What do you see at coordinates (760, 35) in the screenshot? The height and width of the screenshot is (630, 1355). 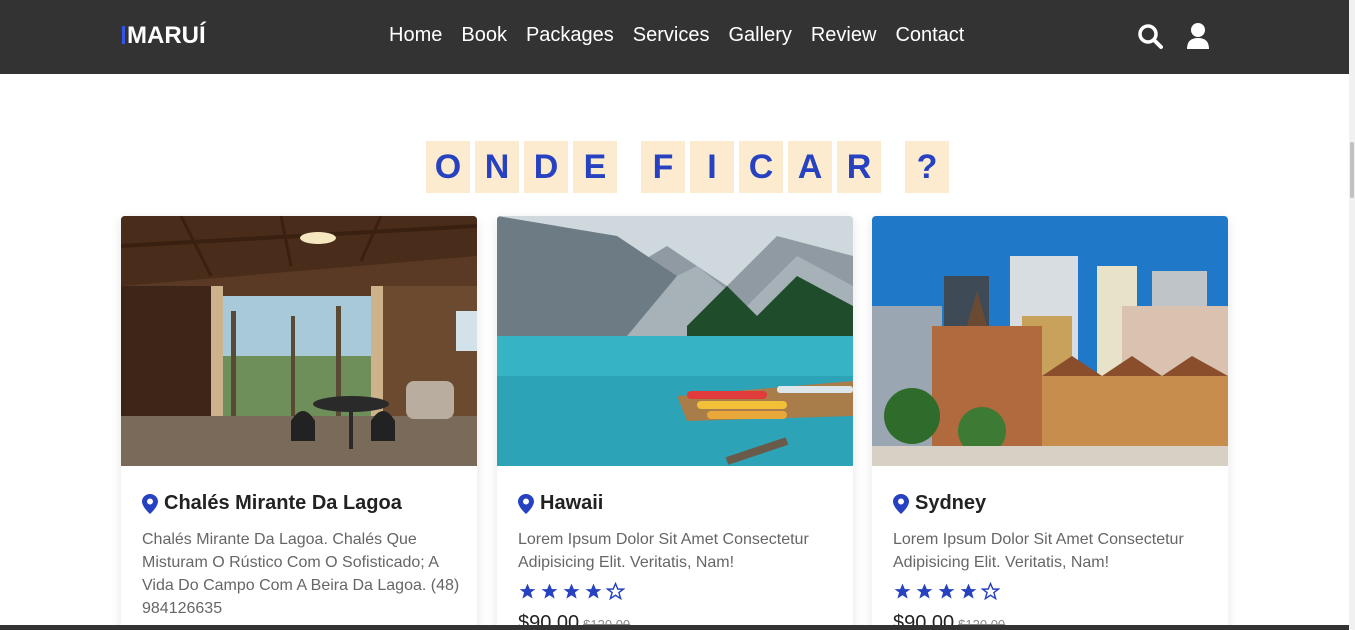 I see `nav-gallery: Gallery` at bounding box center [760, 35].